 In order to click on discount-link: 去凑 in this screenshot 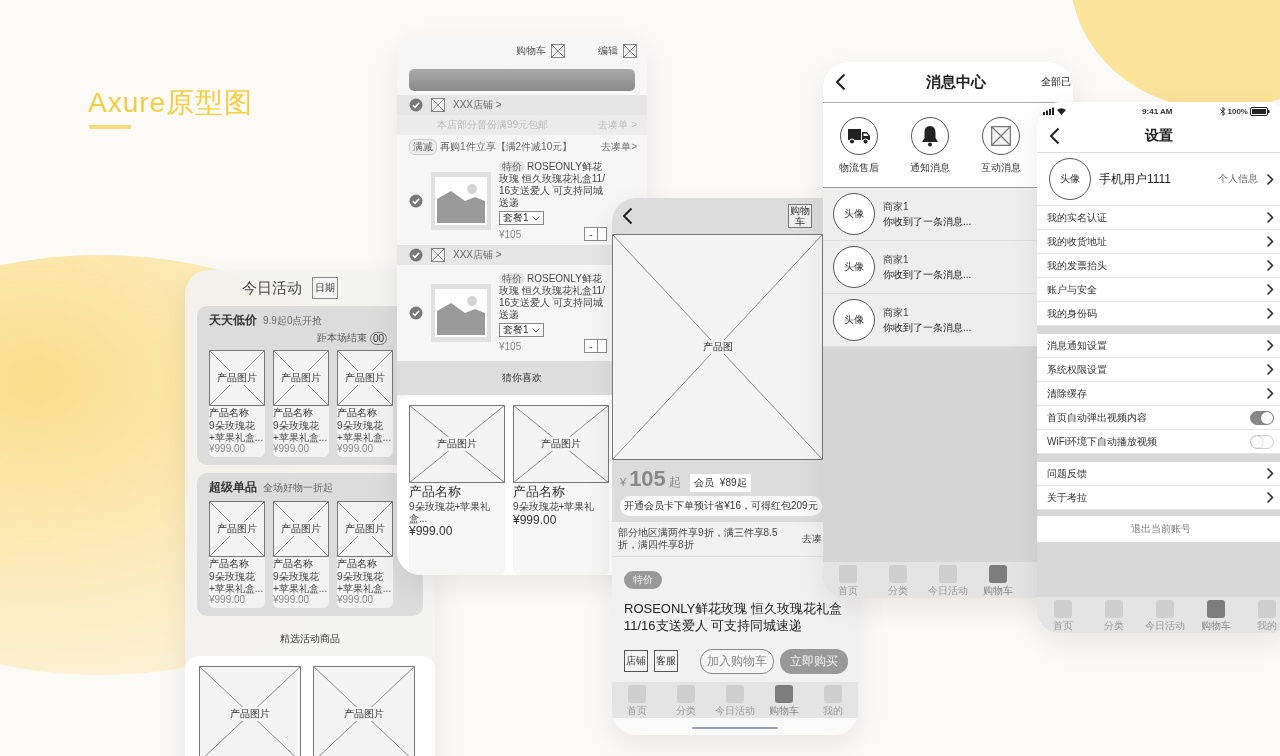, I will do `click(812, 539)`.